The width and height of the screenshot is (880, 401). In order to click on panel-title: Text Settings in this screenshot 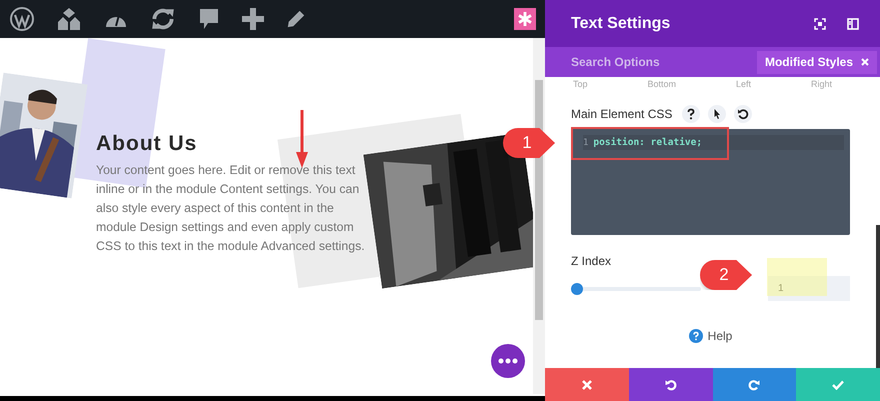, I will do `click(621, 23)`.